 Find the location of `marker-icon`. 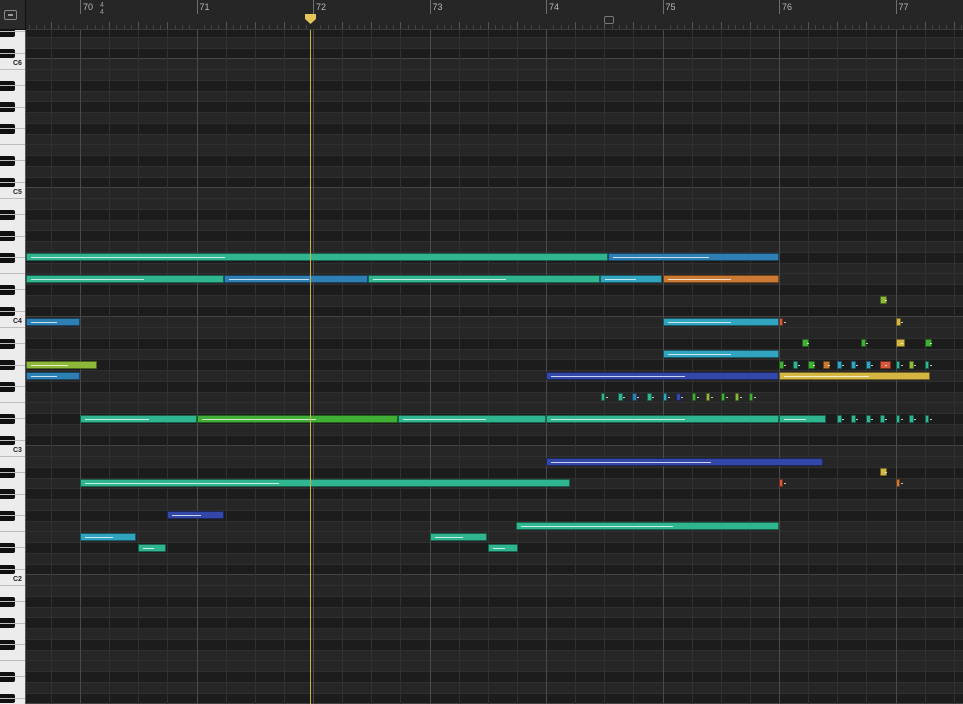

marker-icon is located at coordinates (609, 20).